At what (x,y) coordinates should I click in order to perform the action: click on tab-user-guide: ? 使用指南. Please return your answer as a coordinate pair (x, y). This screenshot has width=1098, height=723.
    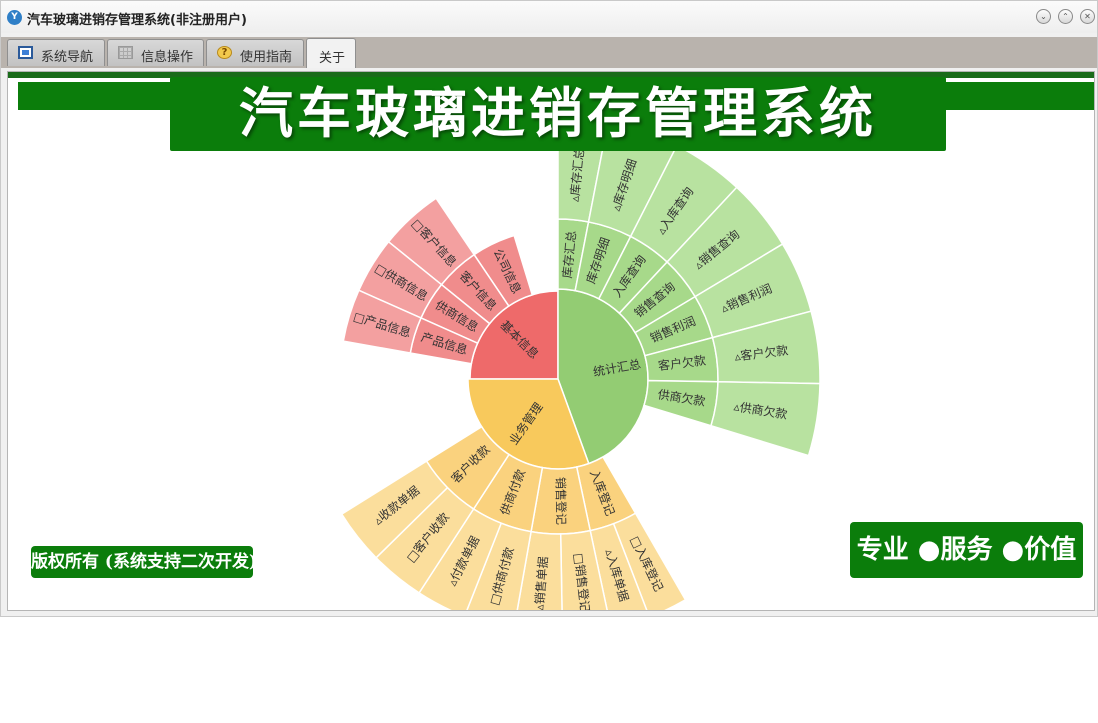
    Looking at the image, I should click on (255, 52).